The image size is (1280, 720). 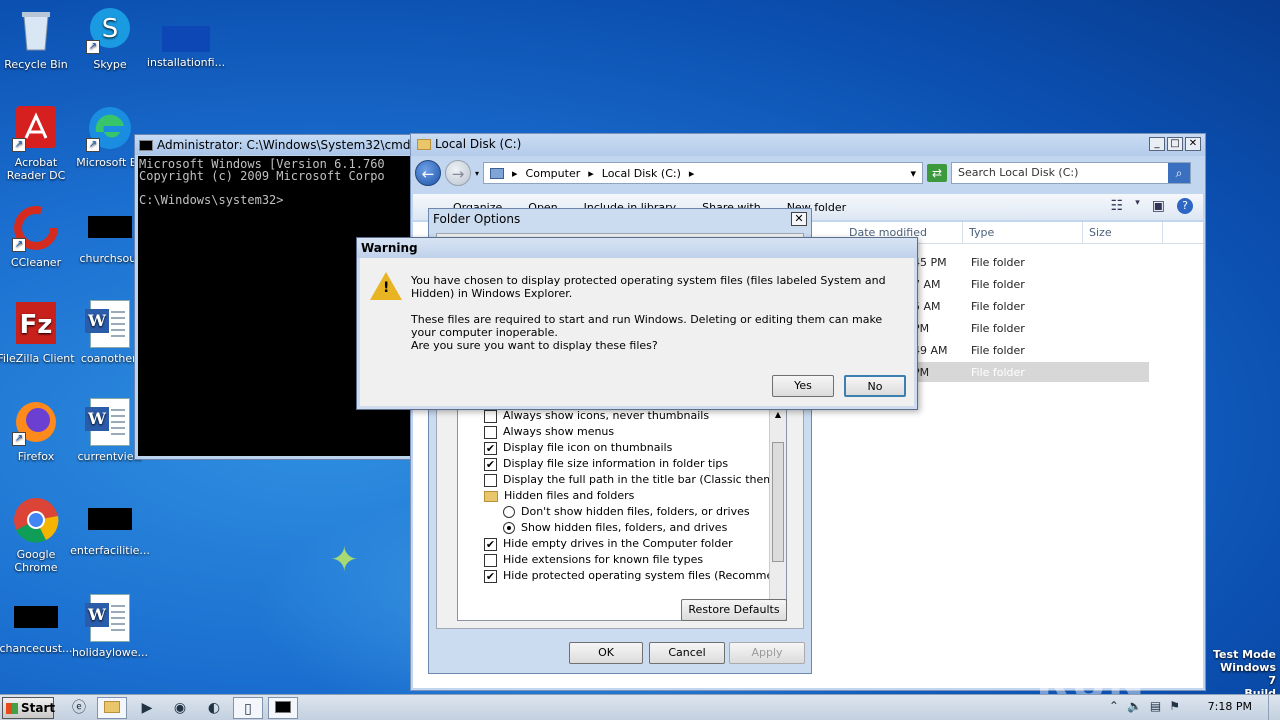 What do you see at coordinates (875, 386) in the screenshot?
I see `no-button: No` at bounding box center [875, 386].